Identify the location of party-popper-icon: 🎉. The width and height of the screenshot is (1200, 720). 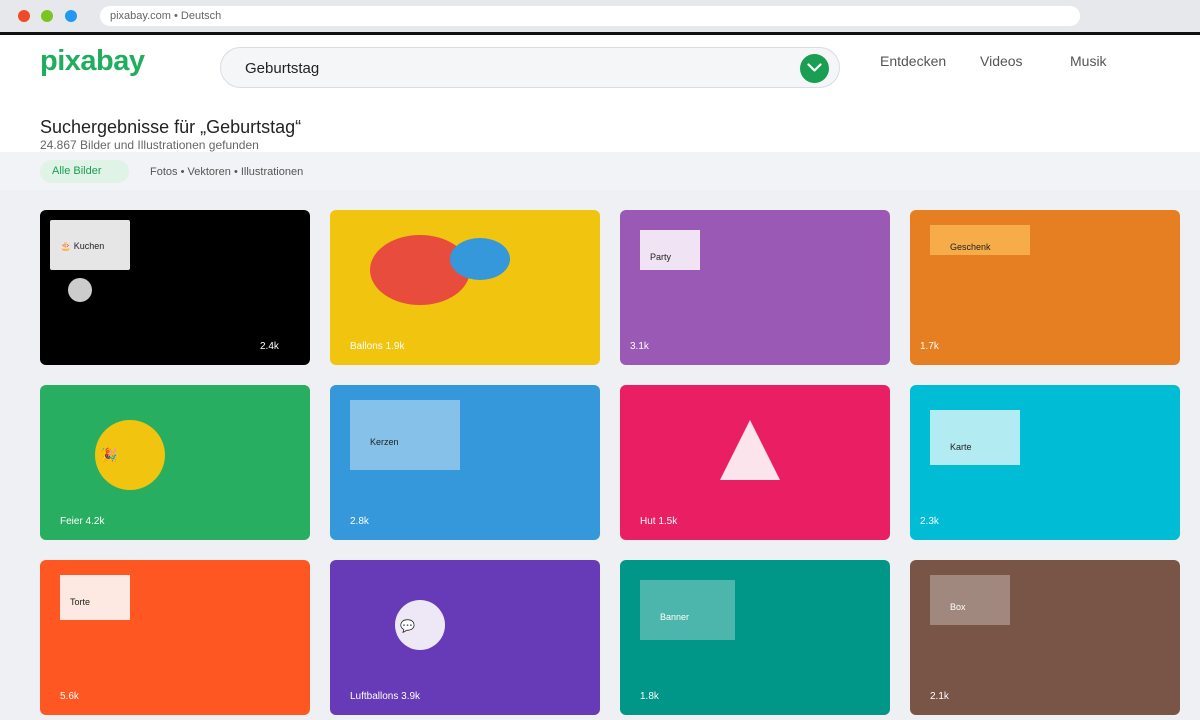
(109, 455).